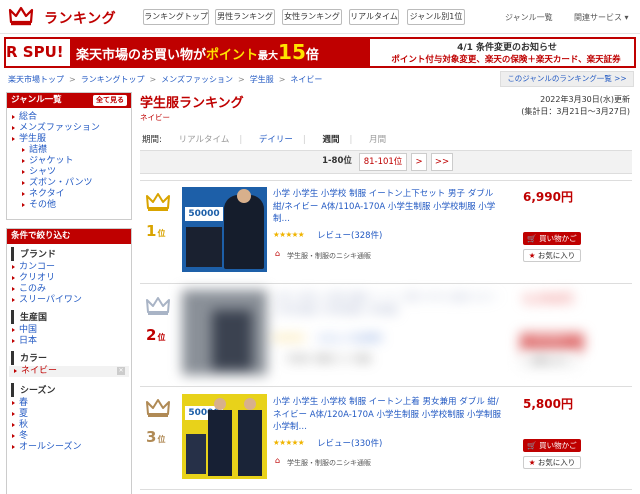  Describe the element at coordinates (69, 205) in the screenshot. I see `genre-item: その他` at that location.